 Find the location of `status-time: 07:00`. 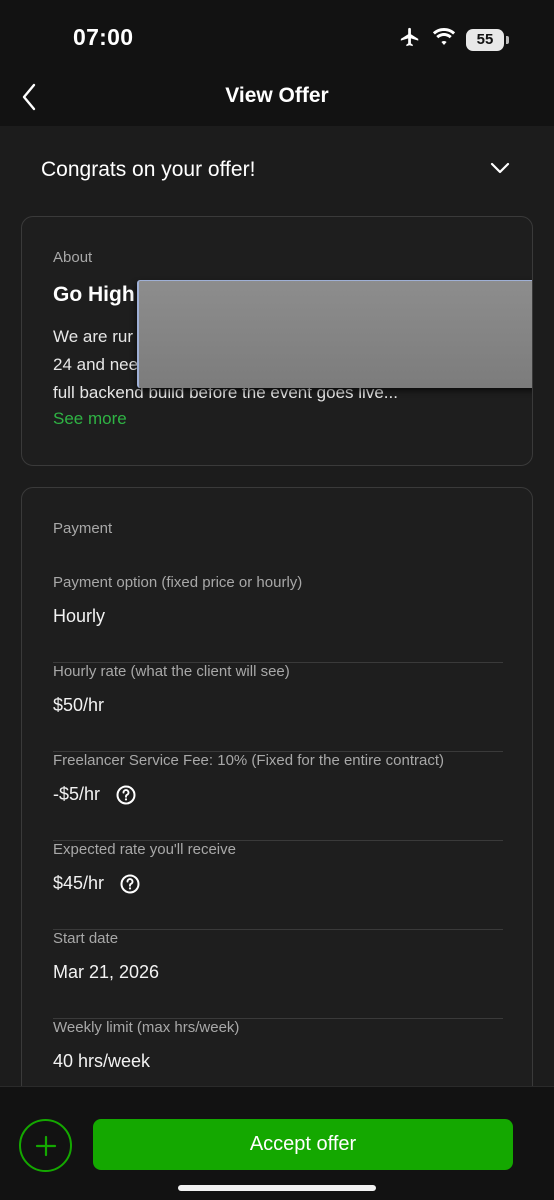

status-time: 07:00 is located at coordinates (103, 37).